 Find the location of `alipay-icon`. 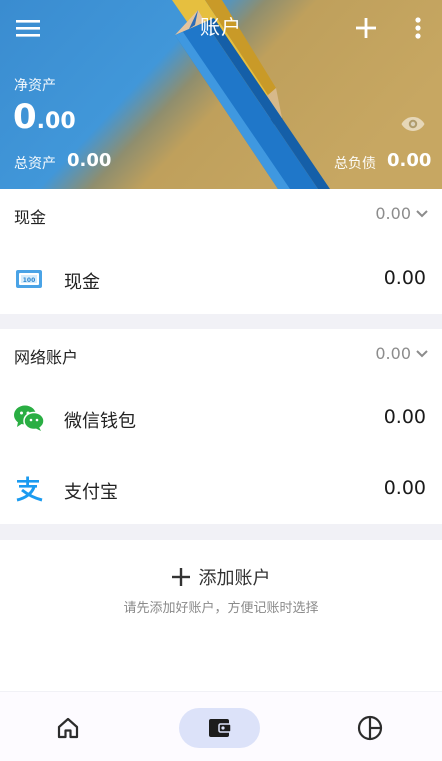

alipay-icon is located at coordinates (29, 489).